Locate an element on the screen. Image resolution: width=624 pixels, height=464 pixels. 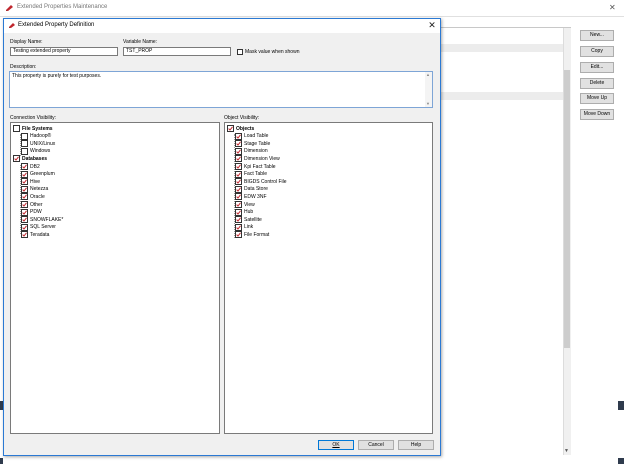
cancel-button: Cancel is located at coordinates (376, 445).